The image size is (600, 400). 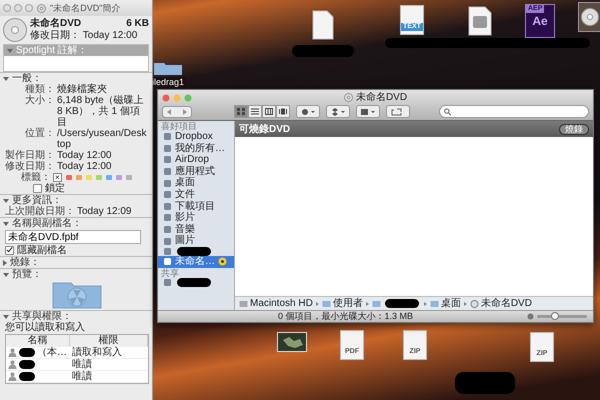 What do you see at coordinates (45, 327) in the screenshot?
I see `permission-note: 您可以讀取和寫入` at bounding box center [45, 327].